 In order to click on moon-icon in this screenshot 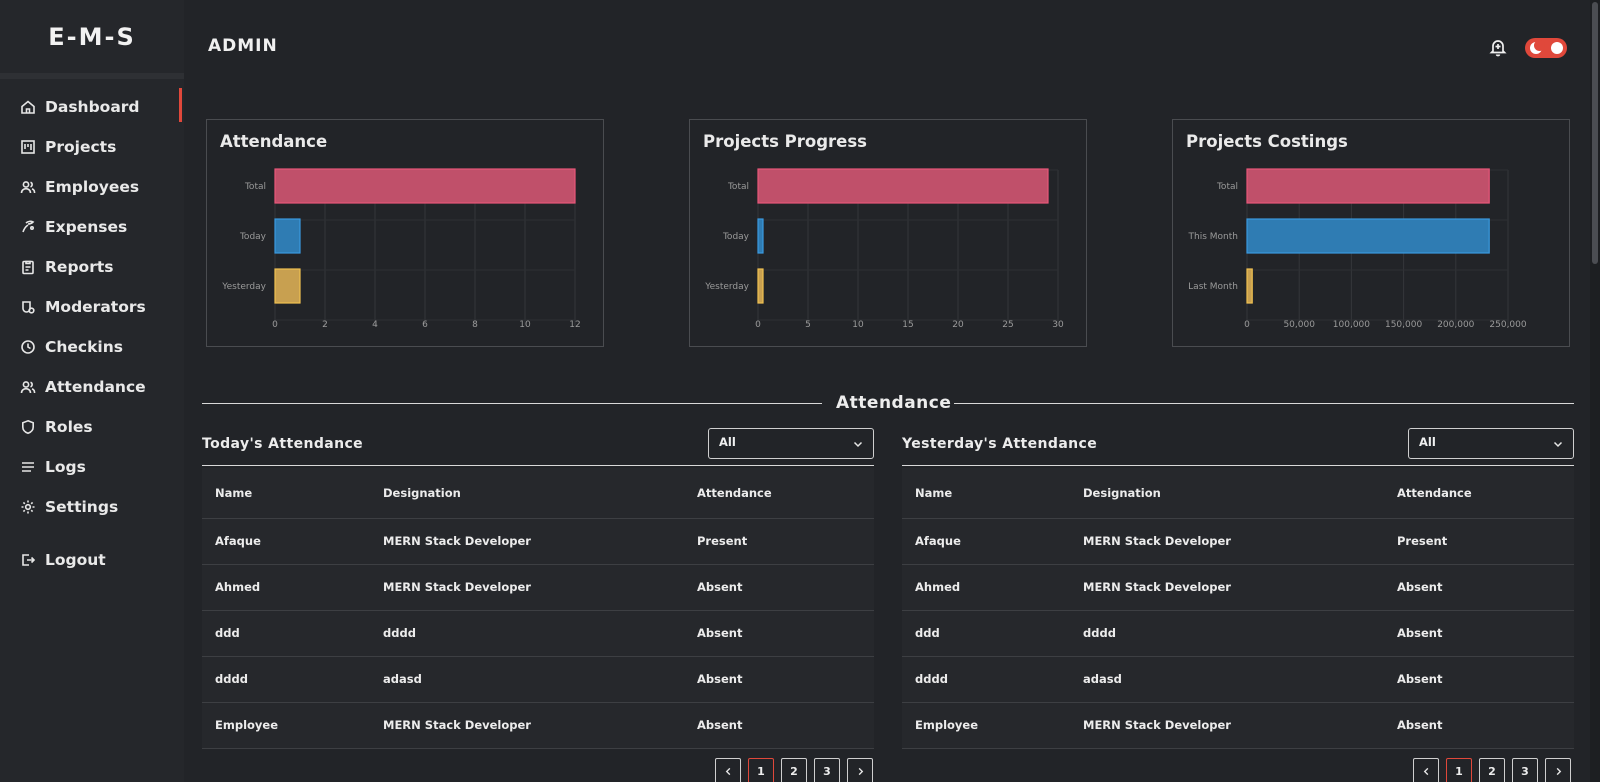, I will do `click(1537, 47)`.